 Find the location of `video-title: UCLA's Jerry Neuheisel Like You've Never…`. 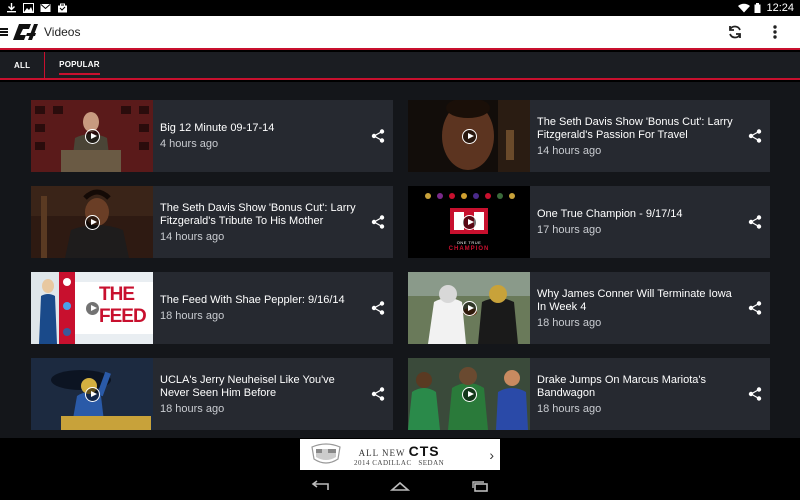

video-title: UCLA's Jerry Neuheisel Like You've Never… is located at coordinates (247, 386).